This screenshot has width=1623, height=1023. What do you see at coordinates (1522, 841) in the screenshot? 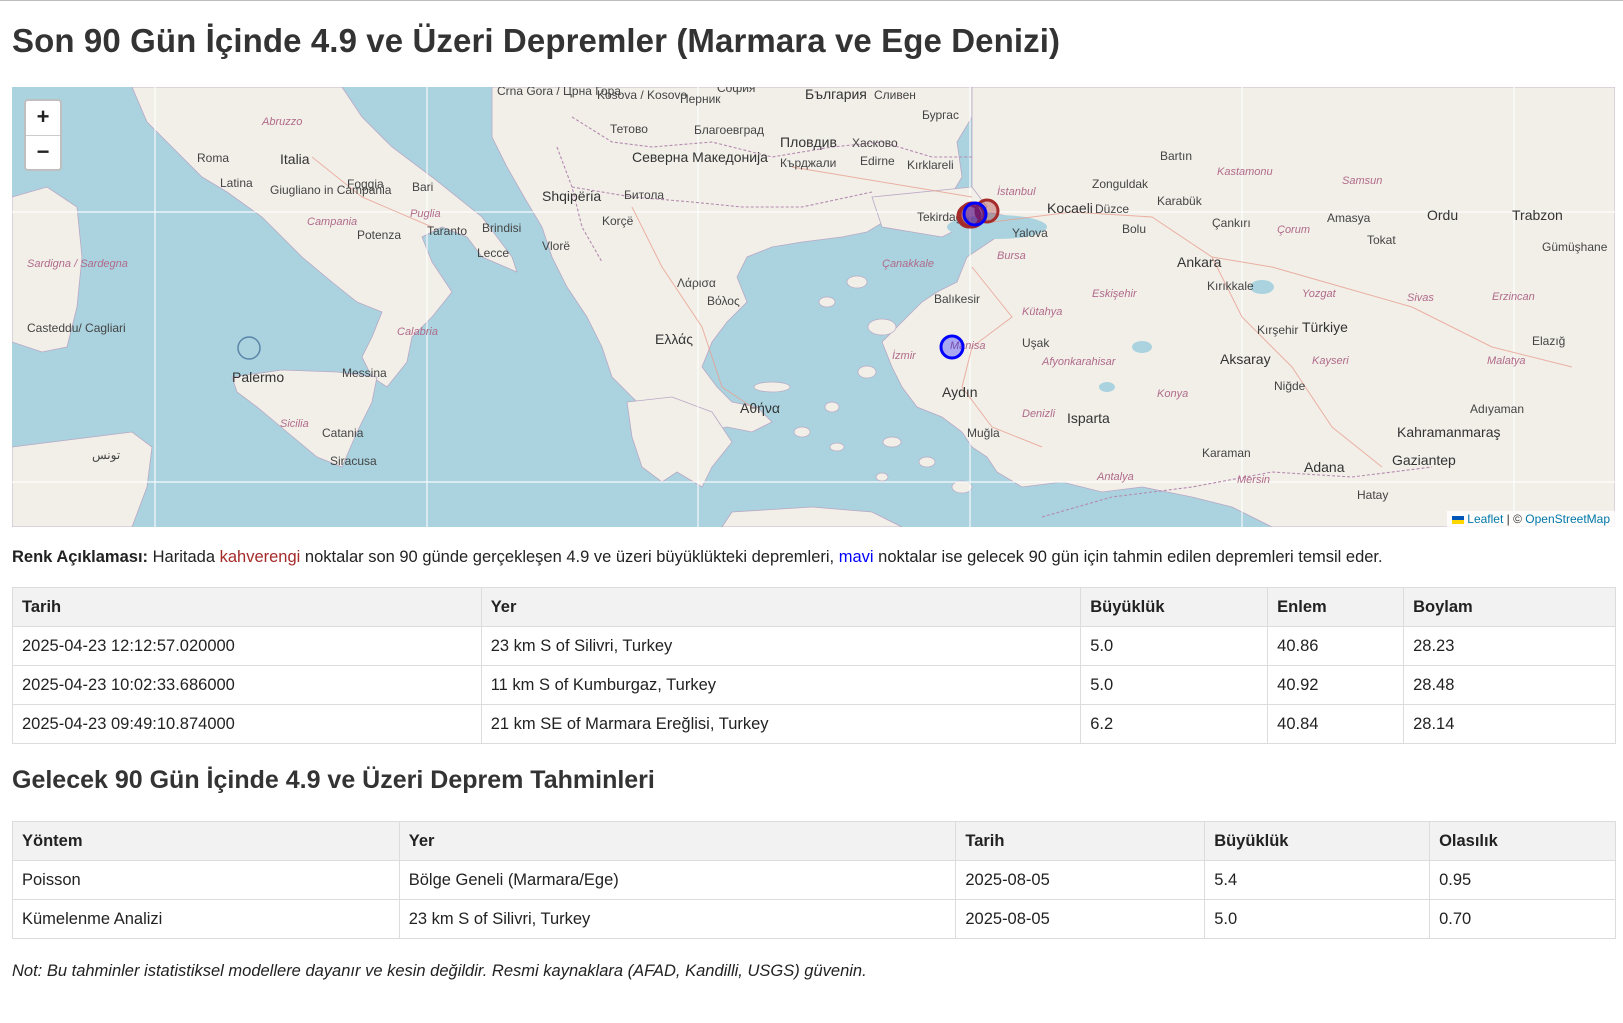
I see `col-header-probability: Olasılık` at bounding box center [1522, 841].